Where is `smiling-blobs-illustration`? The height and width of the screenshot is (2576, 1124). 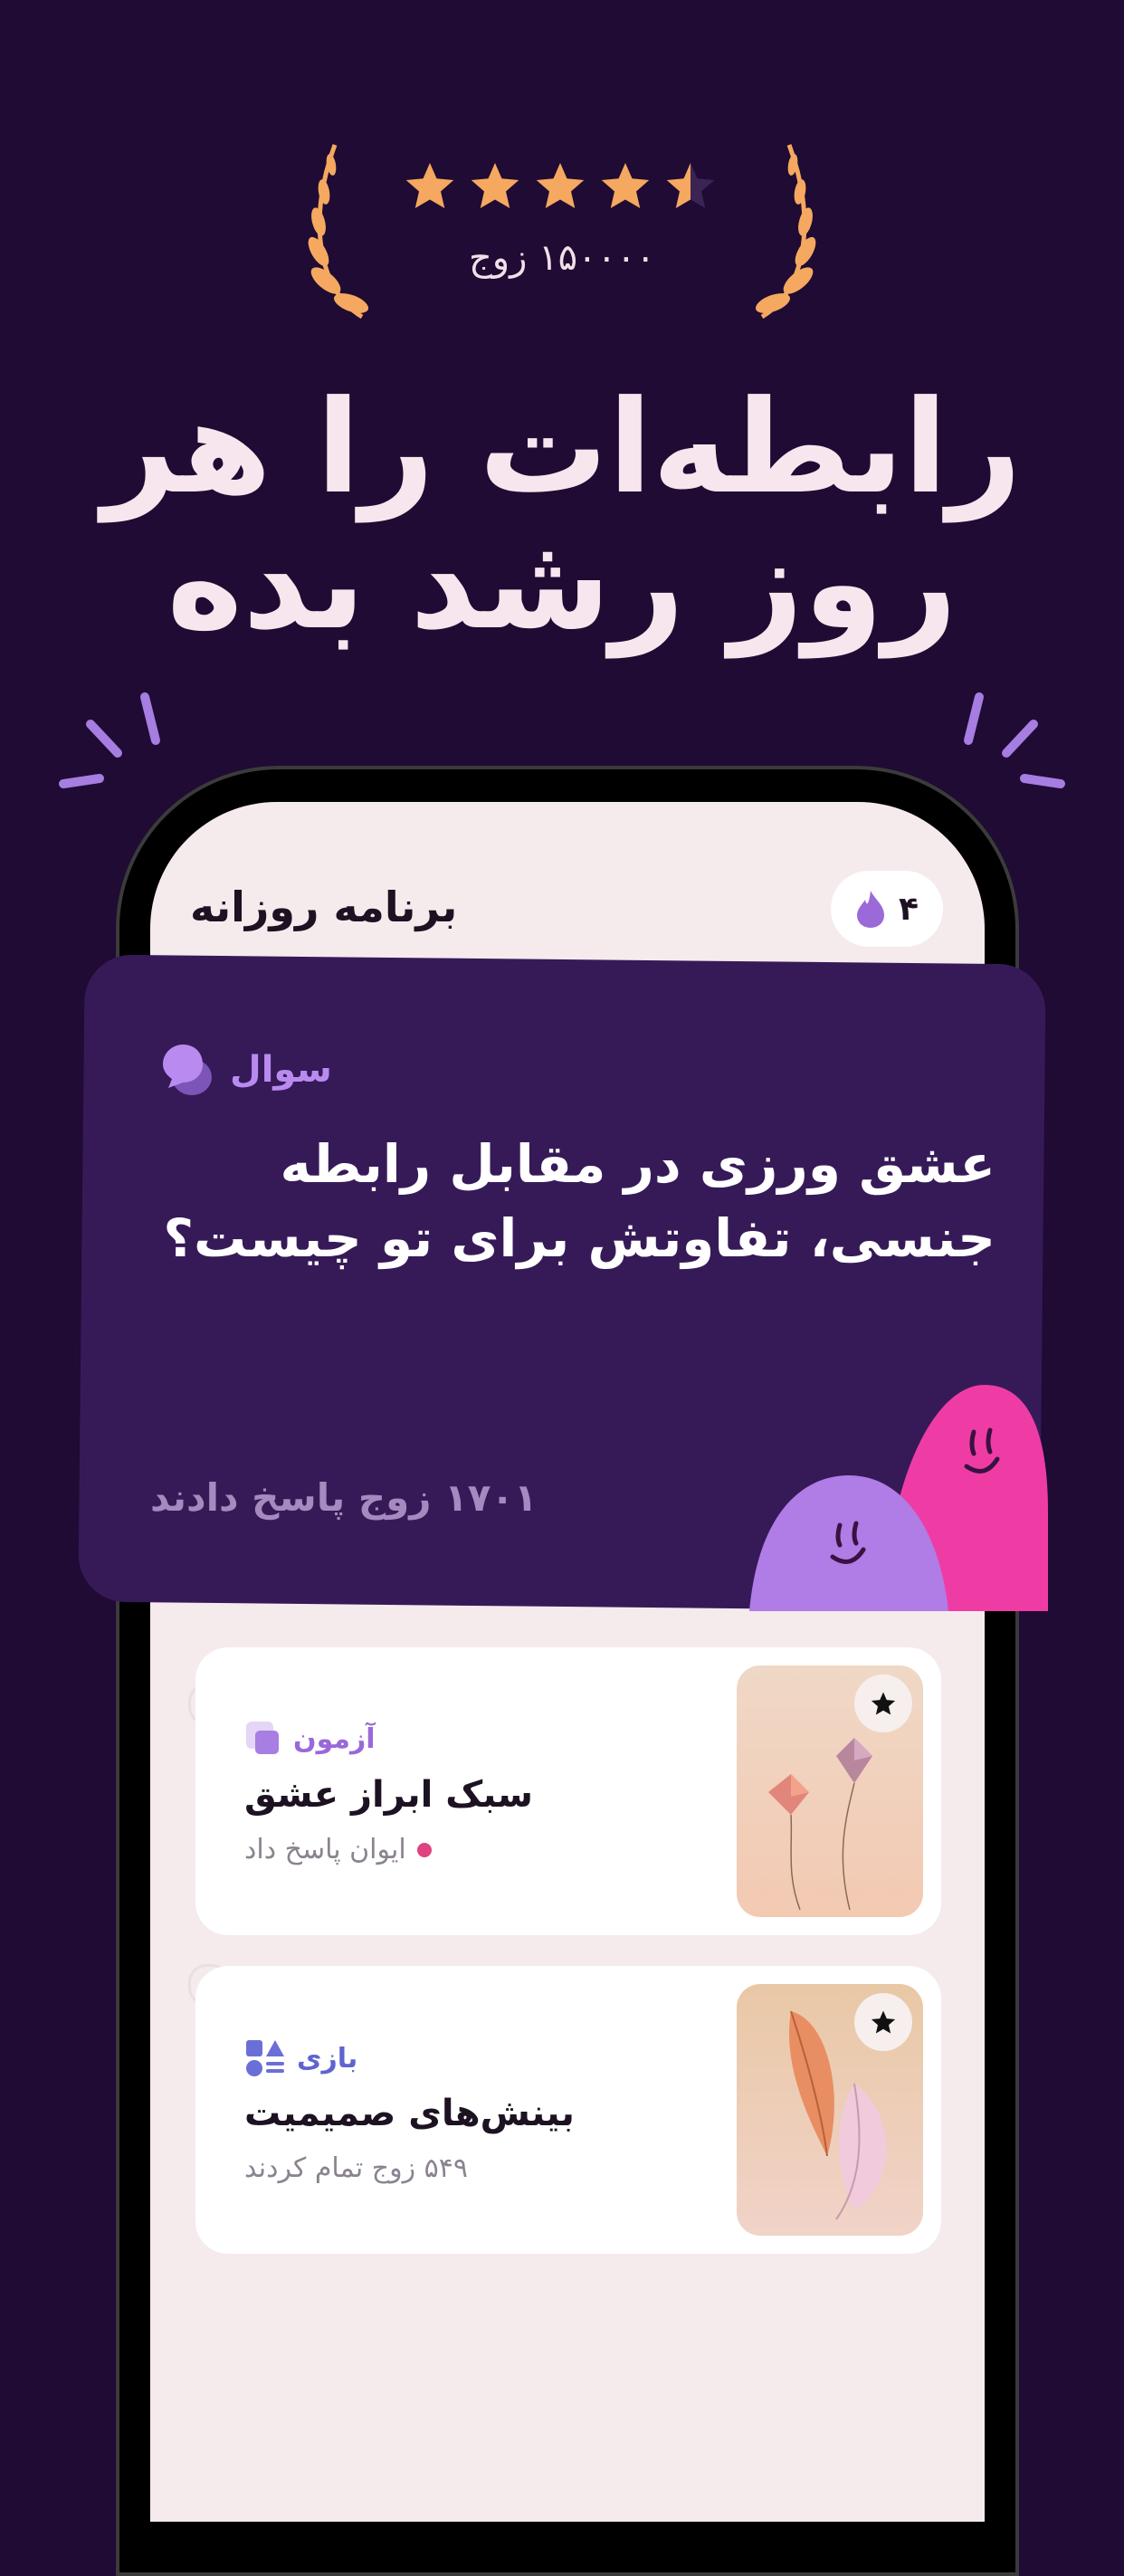 smiling-blobs-illustration is located at coordinates (899, 1498).